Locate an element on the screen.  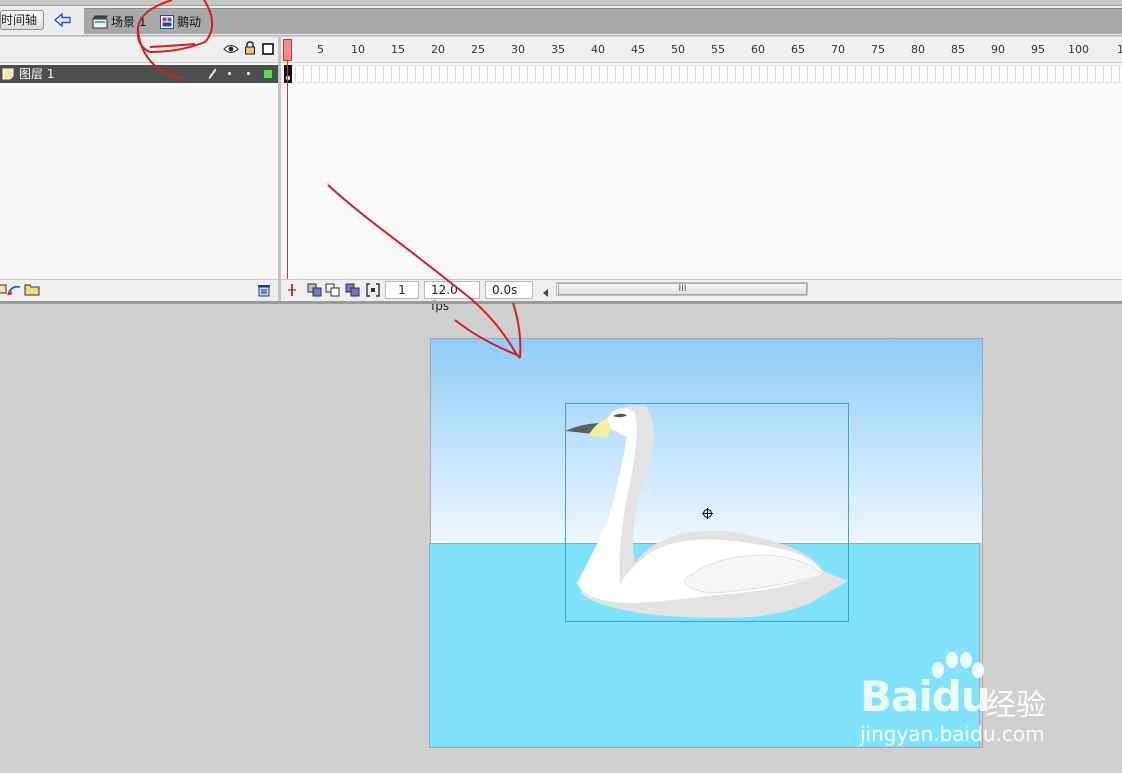
ruler-tick-label: 60 is located at coordinates (758, 49).